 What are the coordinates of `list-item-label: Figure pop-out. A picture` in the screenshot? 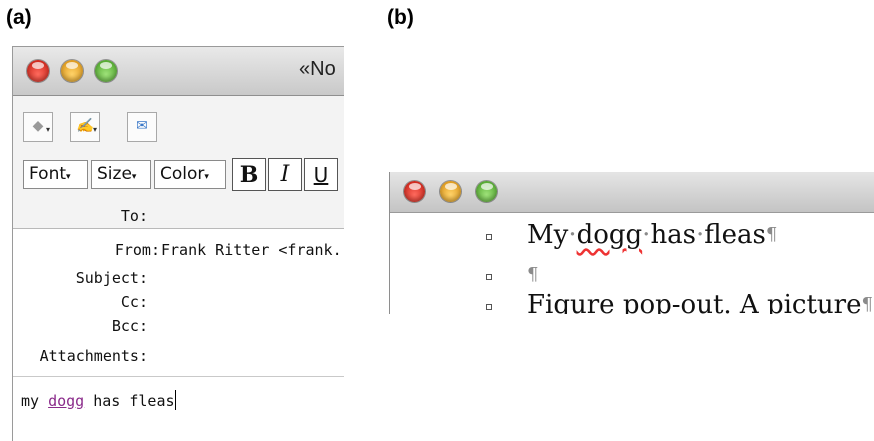 It's located at (694, 302).